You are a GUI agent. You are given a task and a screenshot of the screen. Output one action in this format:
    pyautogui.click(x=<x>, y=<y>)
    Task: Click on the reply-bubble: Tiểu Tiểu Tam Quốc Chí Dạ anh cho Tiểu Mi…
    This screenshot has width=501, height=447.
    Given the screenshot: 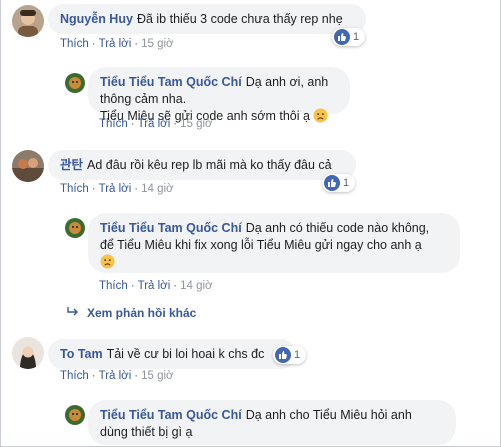 What is the action you would take?
    pyautogui.click(x=272, y=422)
    